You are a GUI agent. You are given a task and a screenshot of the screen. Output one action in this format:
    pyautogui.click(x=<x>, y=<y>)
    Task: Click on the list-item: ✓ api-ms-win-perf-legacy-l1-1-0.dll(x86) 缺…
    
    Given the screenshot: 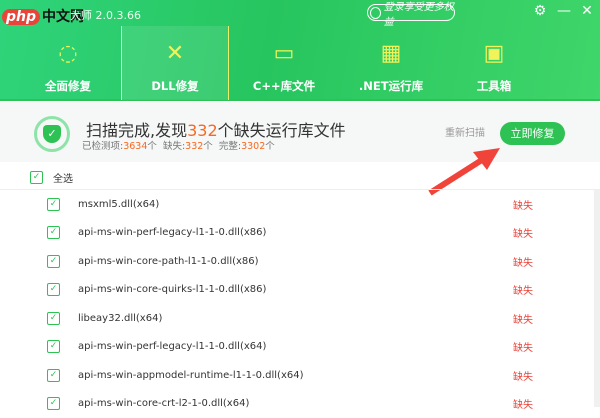 What is the action you would take?
    pyautogui.click(x=297, y=233)
    